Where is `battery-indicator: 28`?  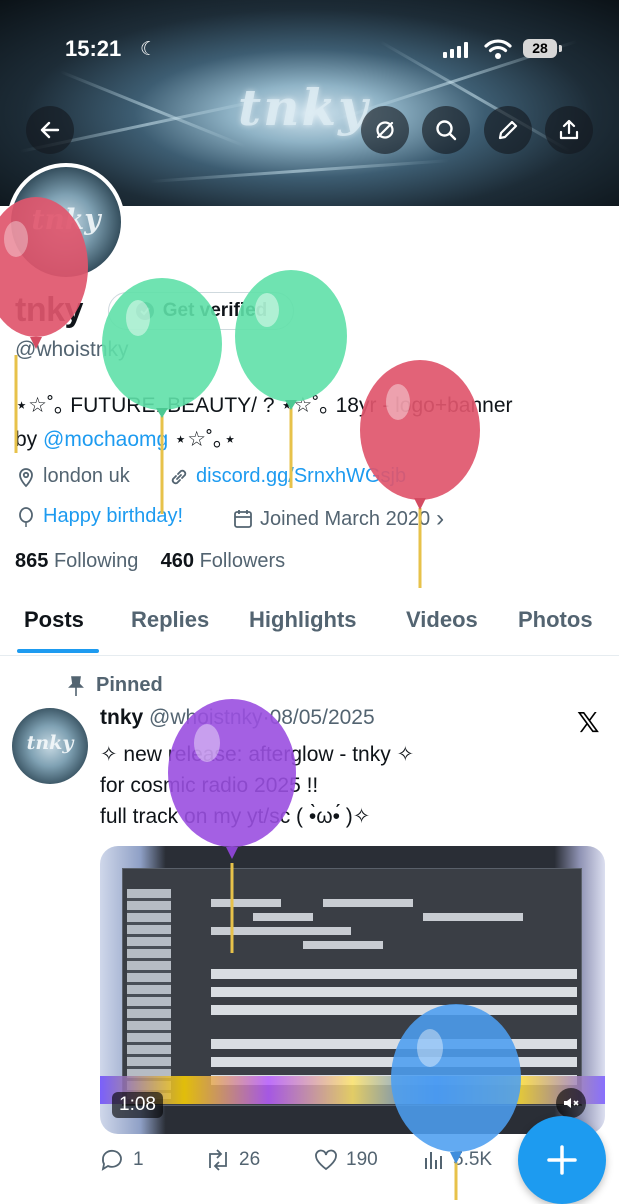
battery-indicator: 28 is located at coordinates (540, 48).